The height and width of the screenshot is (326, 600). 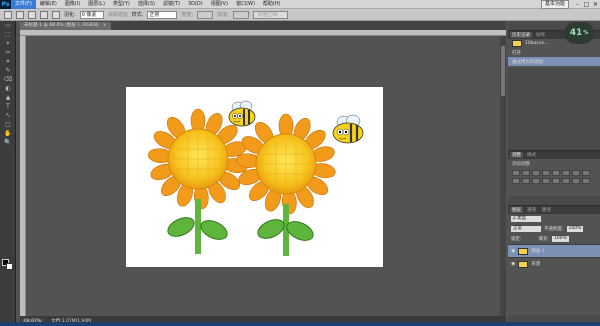 What do you see at coordinates (554, 4) in the screenshot?
I see `workspace-select: 基本功能` at bounding box center [554, 4].